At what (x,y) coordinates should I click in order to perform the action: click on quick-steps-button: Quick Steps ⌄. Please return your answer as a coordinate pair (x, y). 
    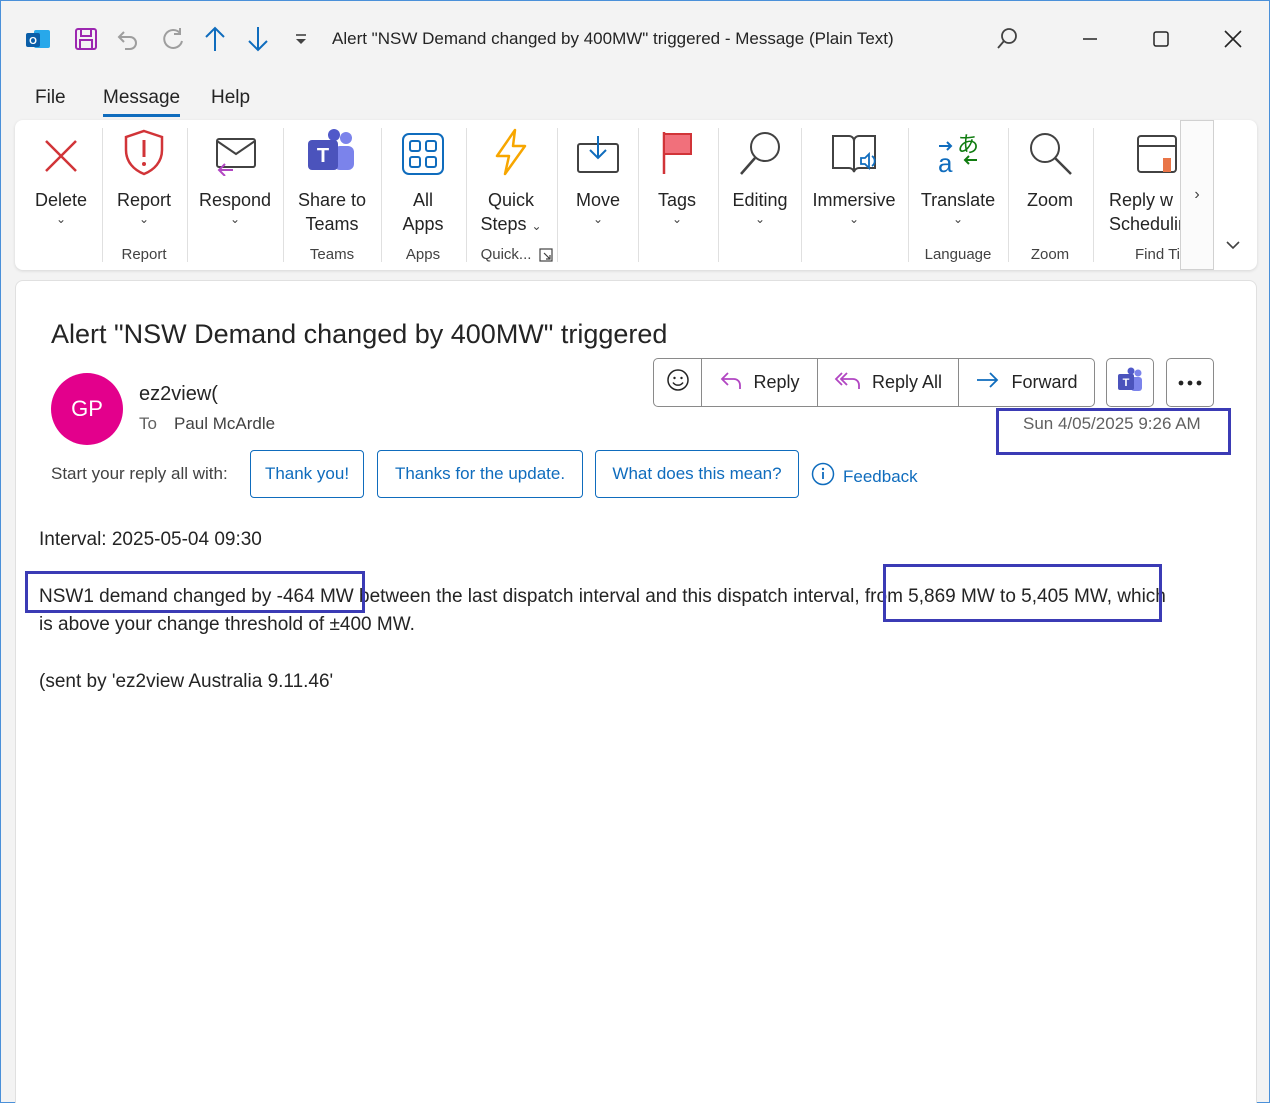
    Looking at the image, I should click on (511, 182).